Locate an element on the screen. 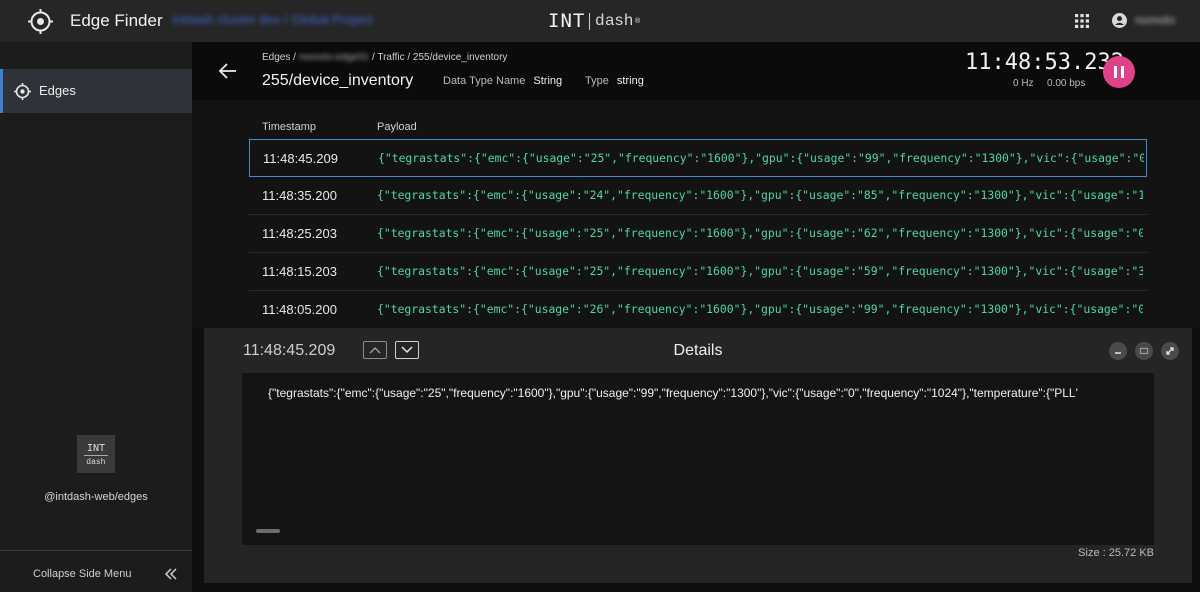  breadcrumb-edge-name: nomoto-edge01 is located at coordinates (334, 57).